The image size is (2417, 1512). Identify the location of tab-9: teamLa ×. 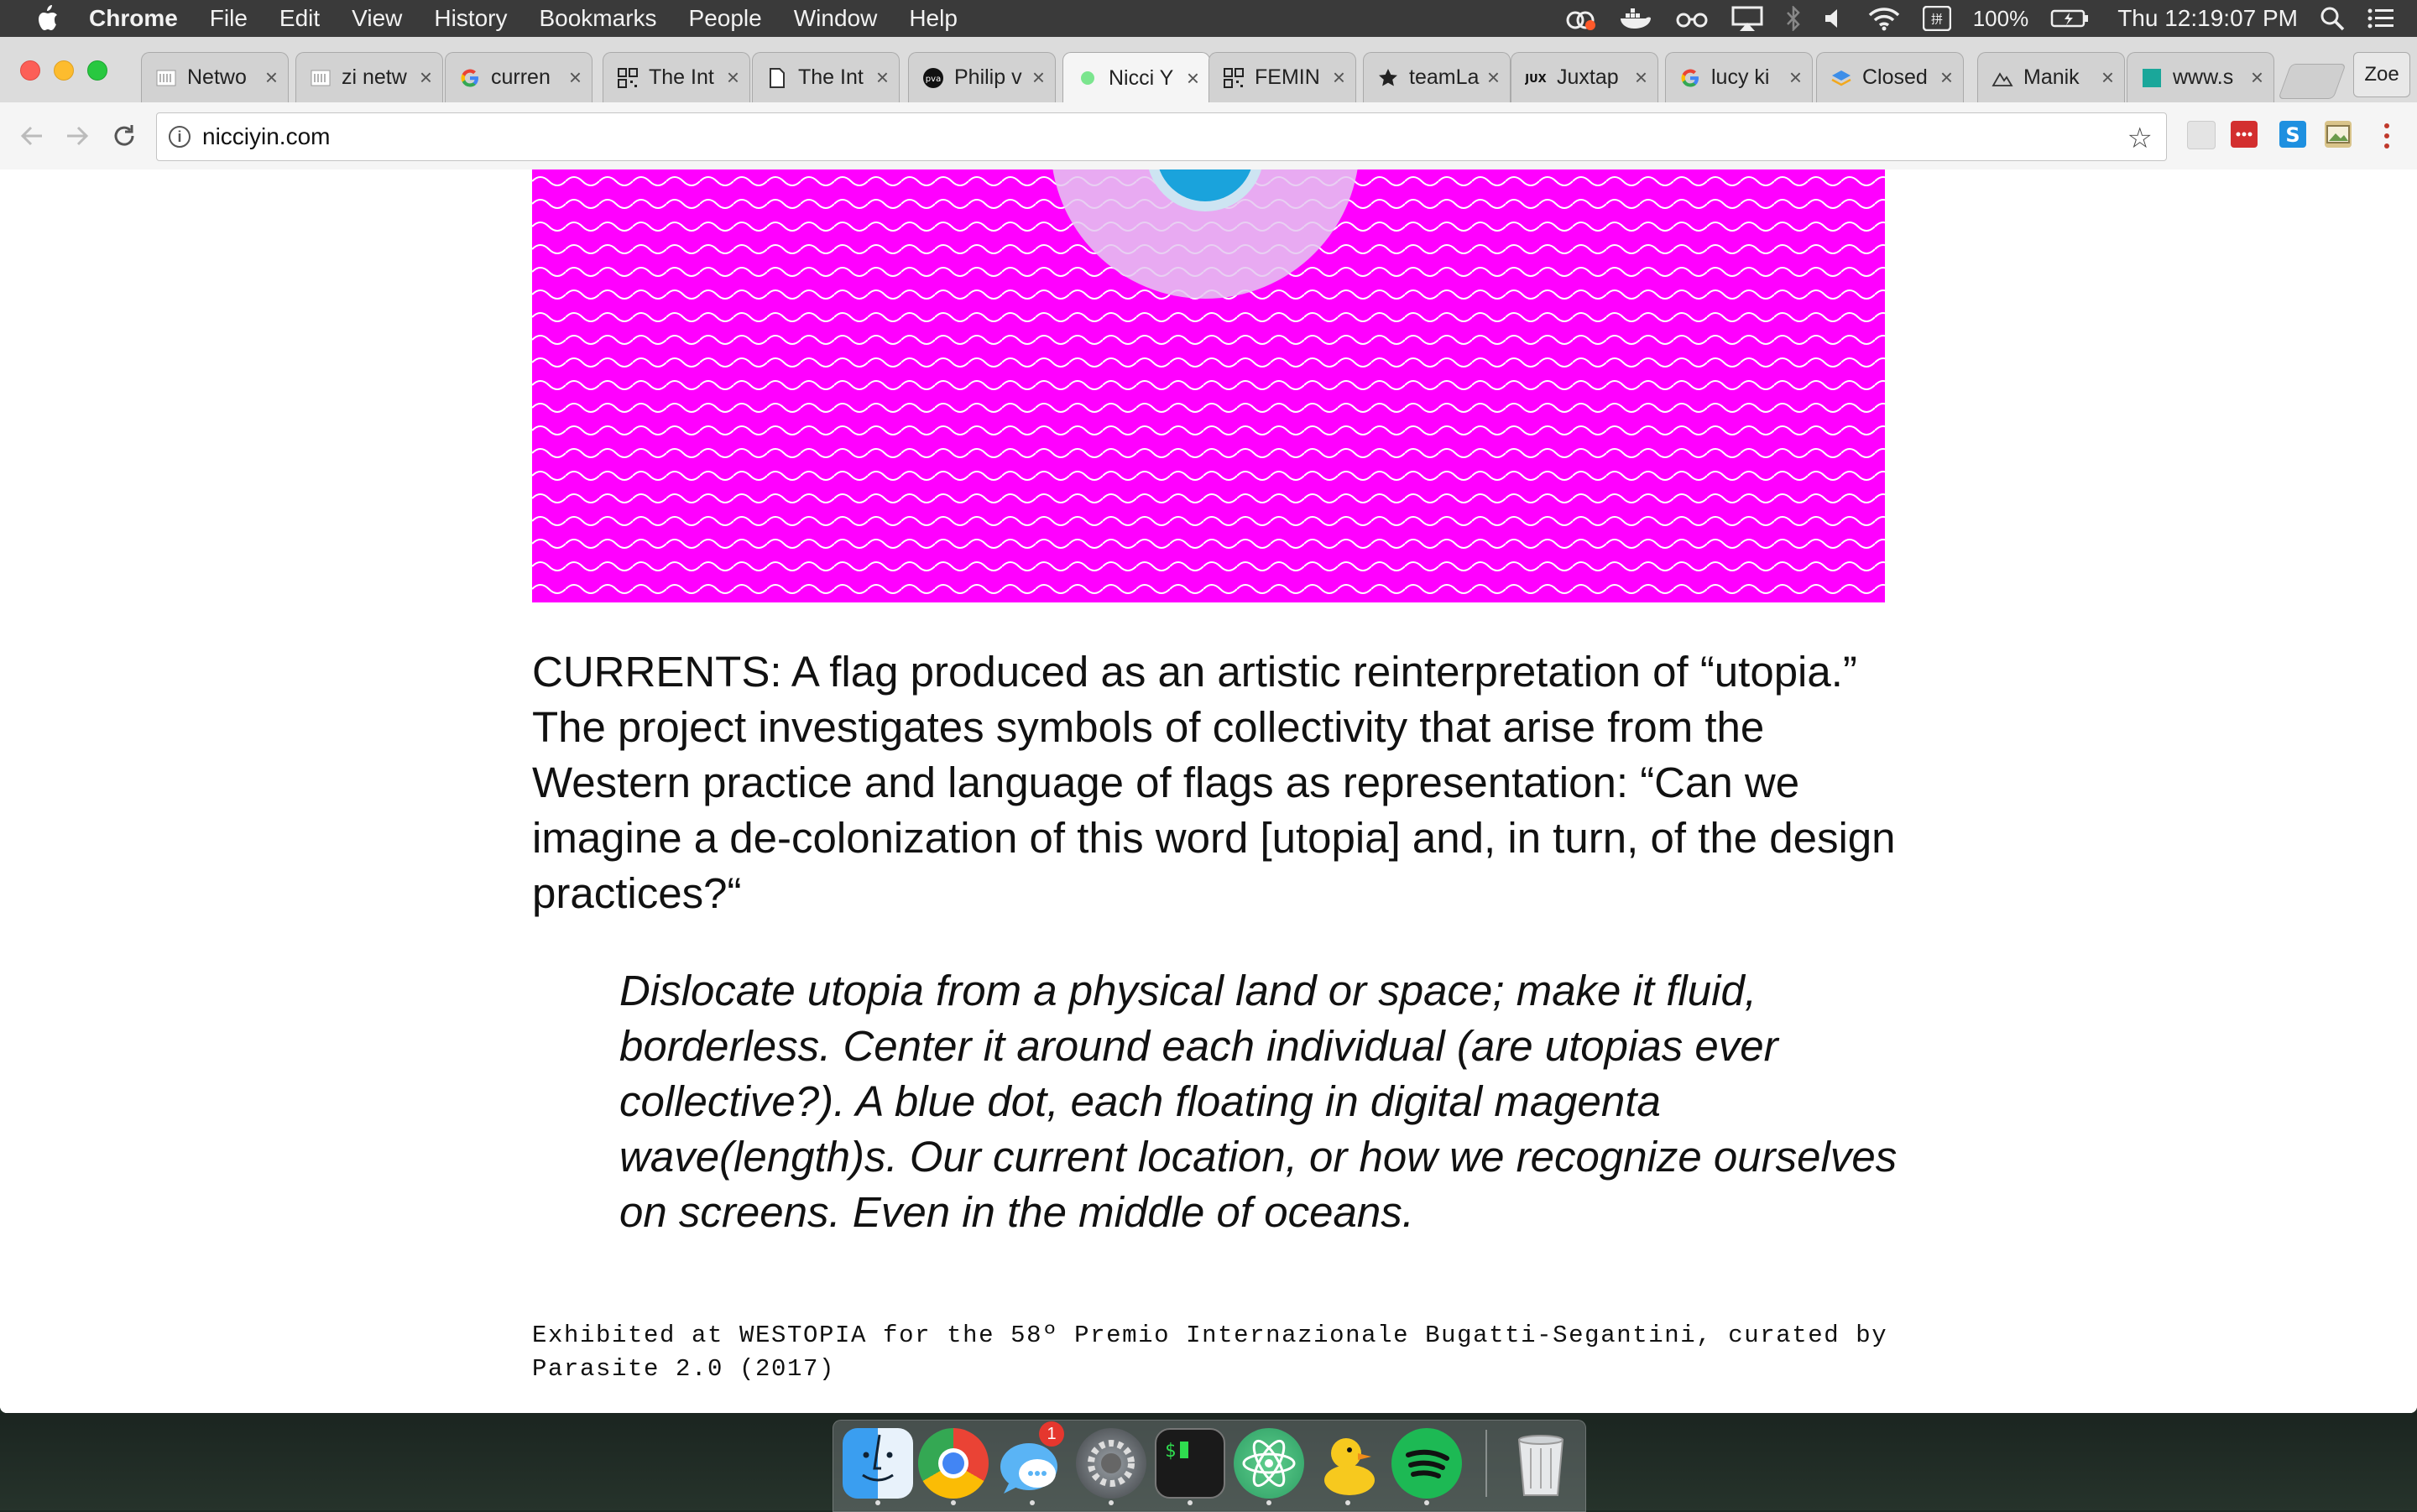
(1437, 77).